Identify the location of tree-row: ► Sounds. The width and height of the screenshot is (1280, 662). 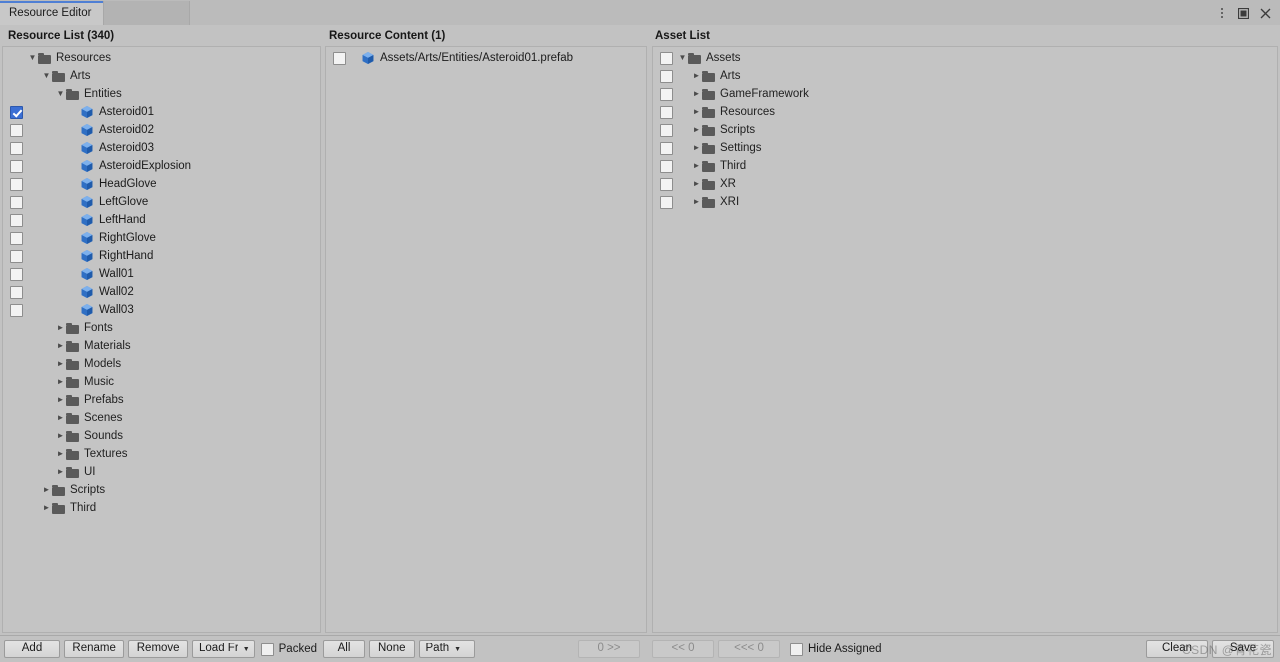
(161, 436).